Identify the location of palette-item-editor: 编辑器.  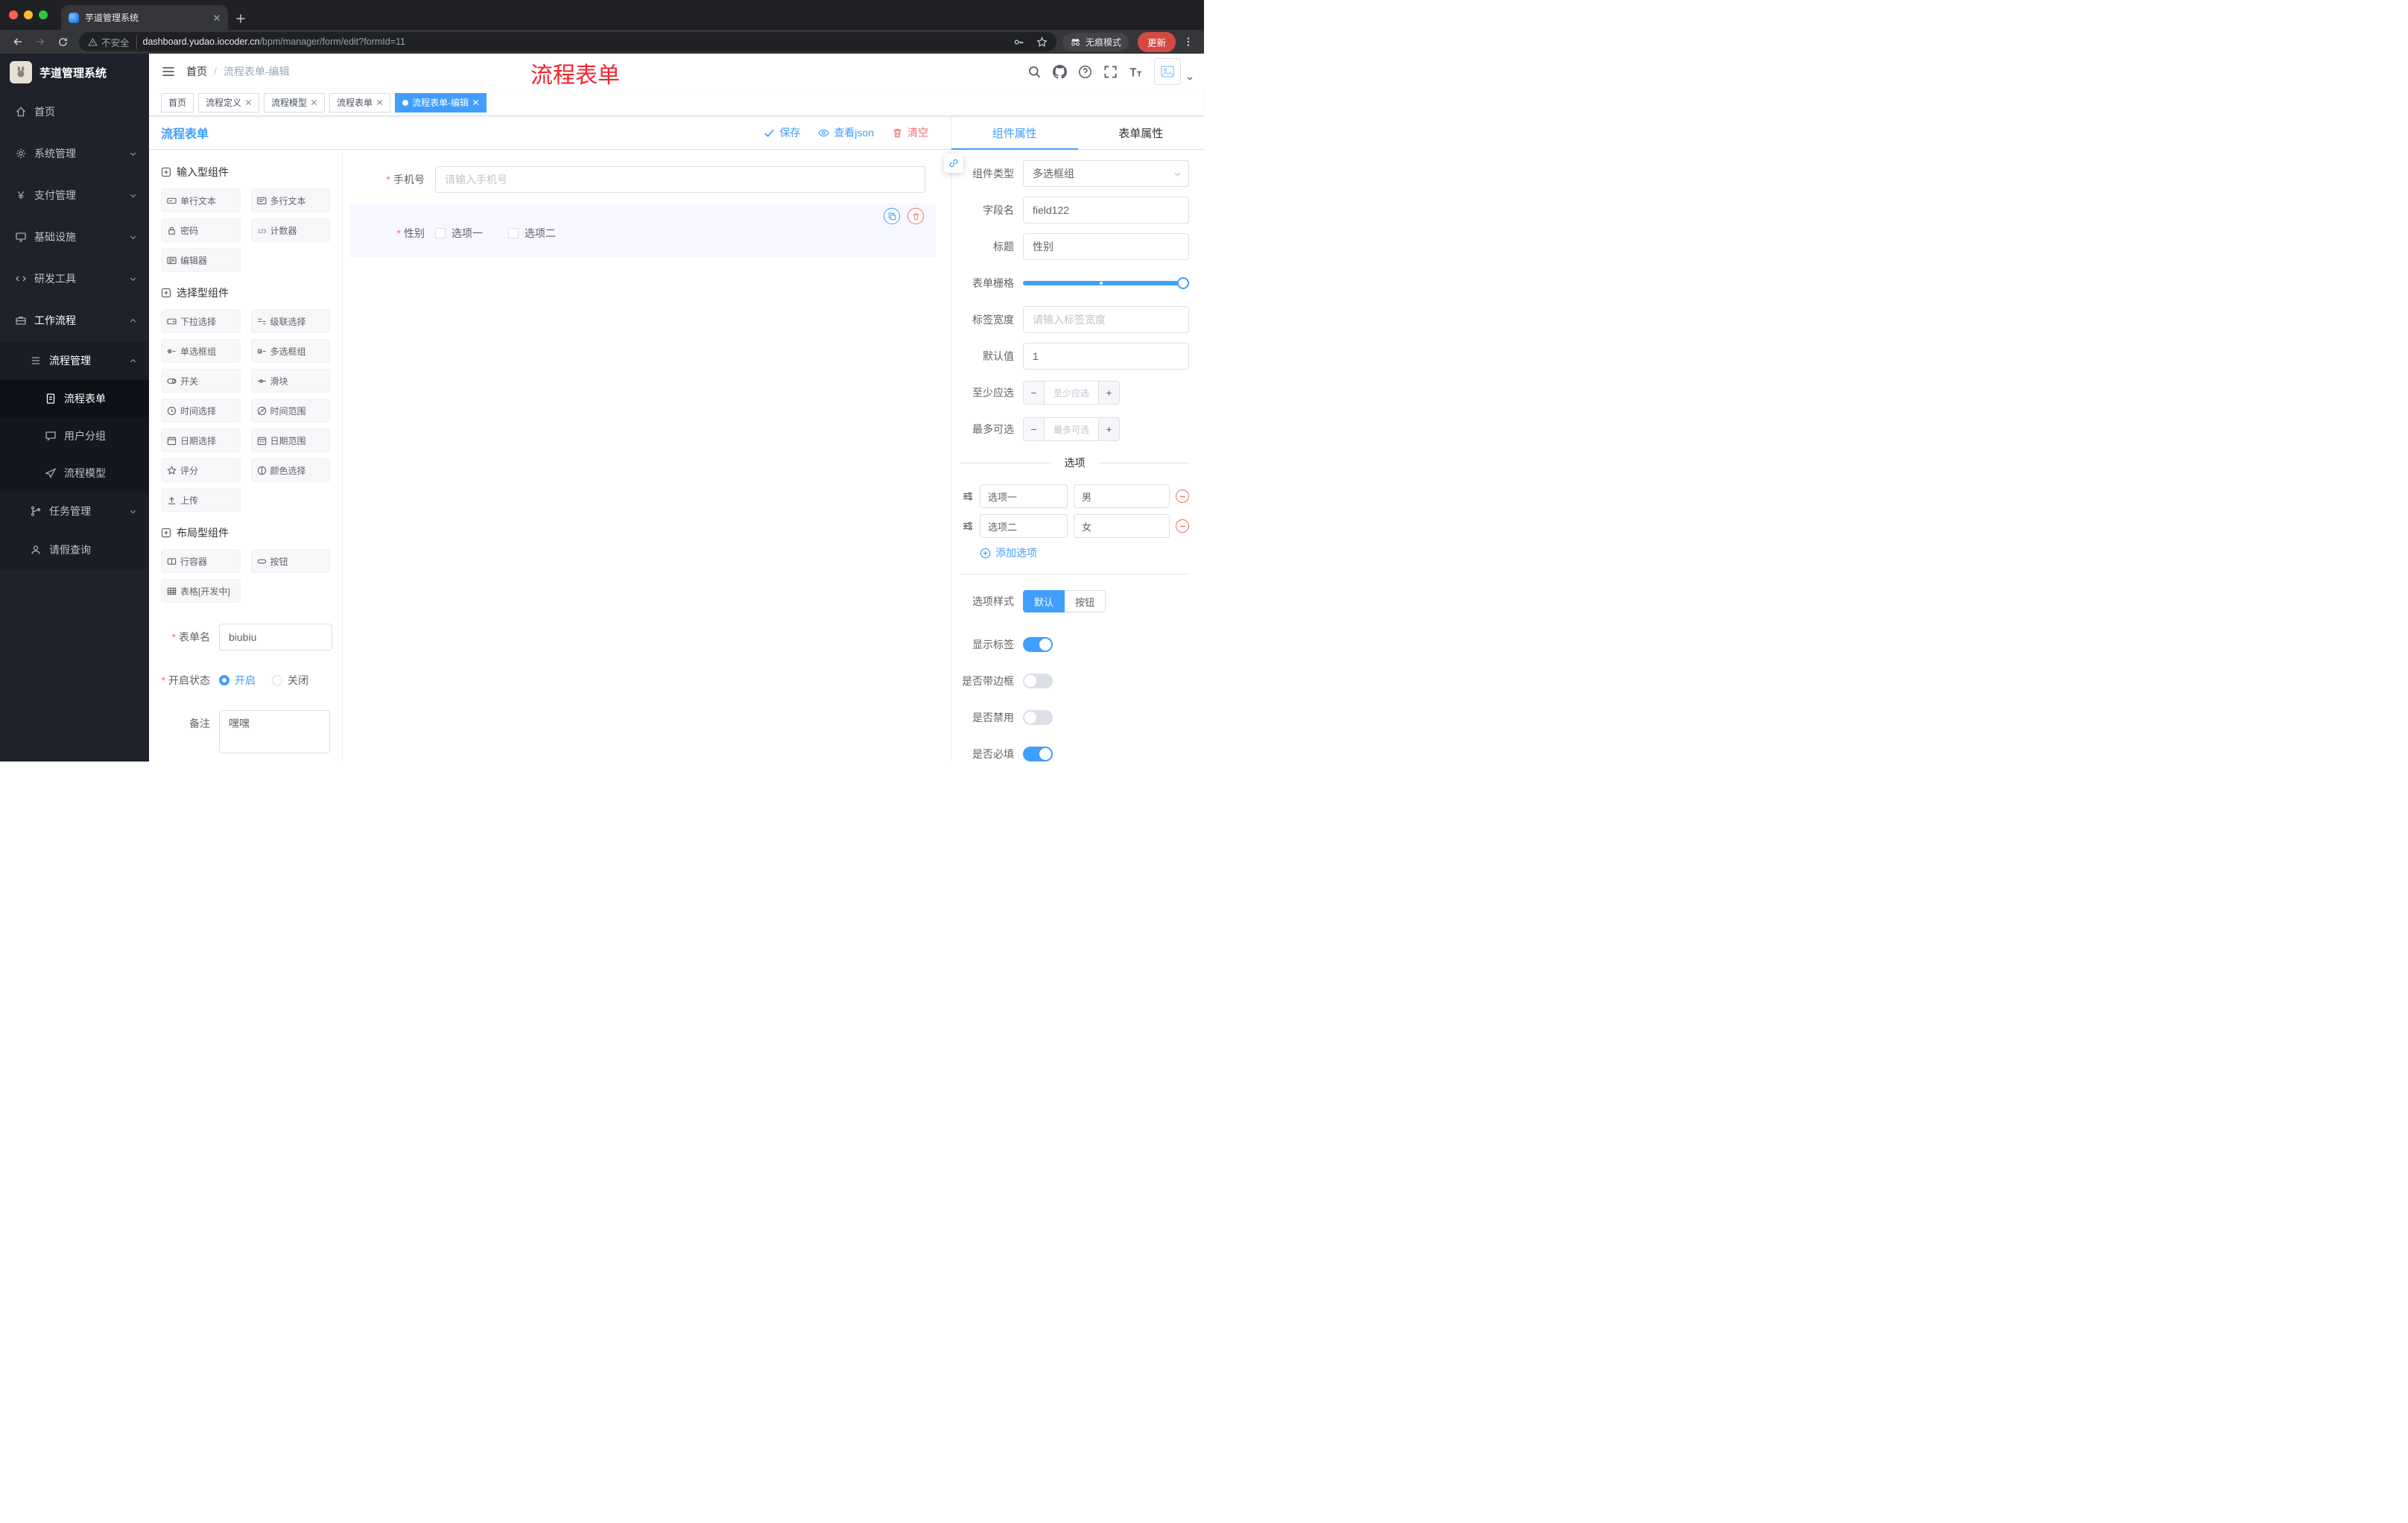
(201, 260).